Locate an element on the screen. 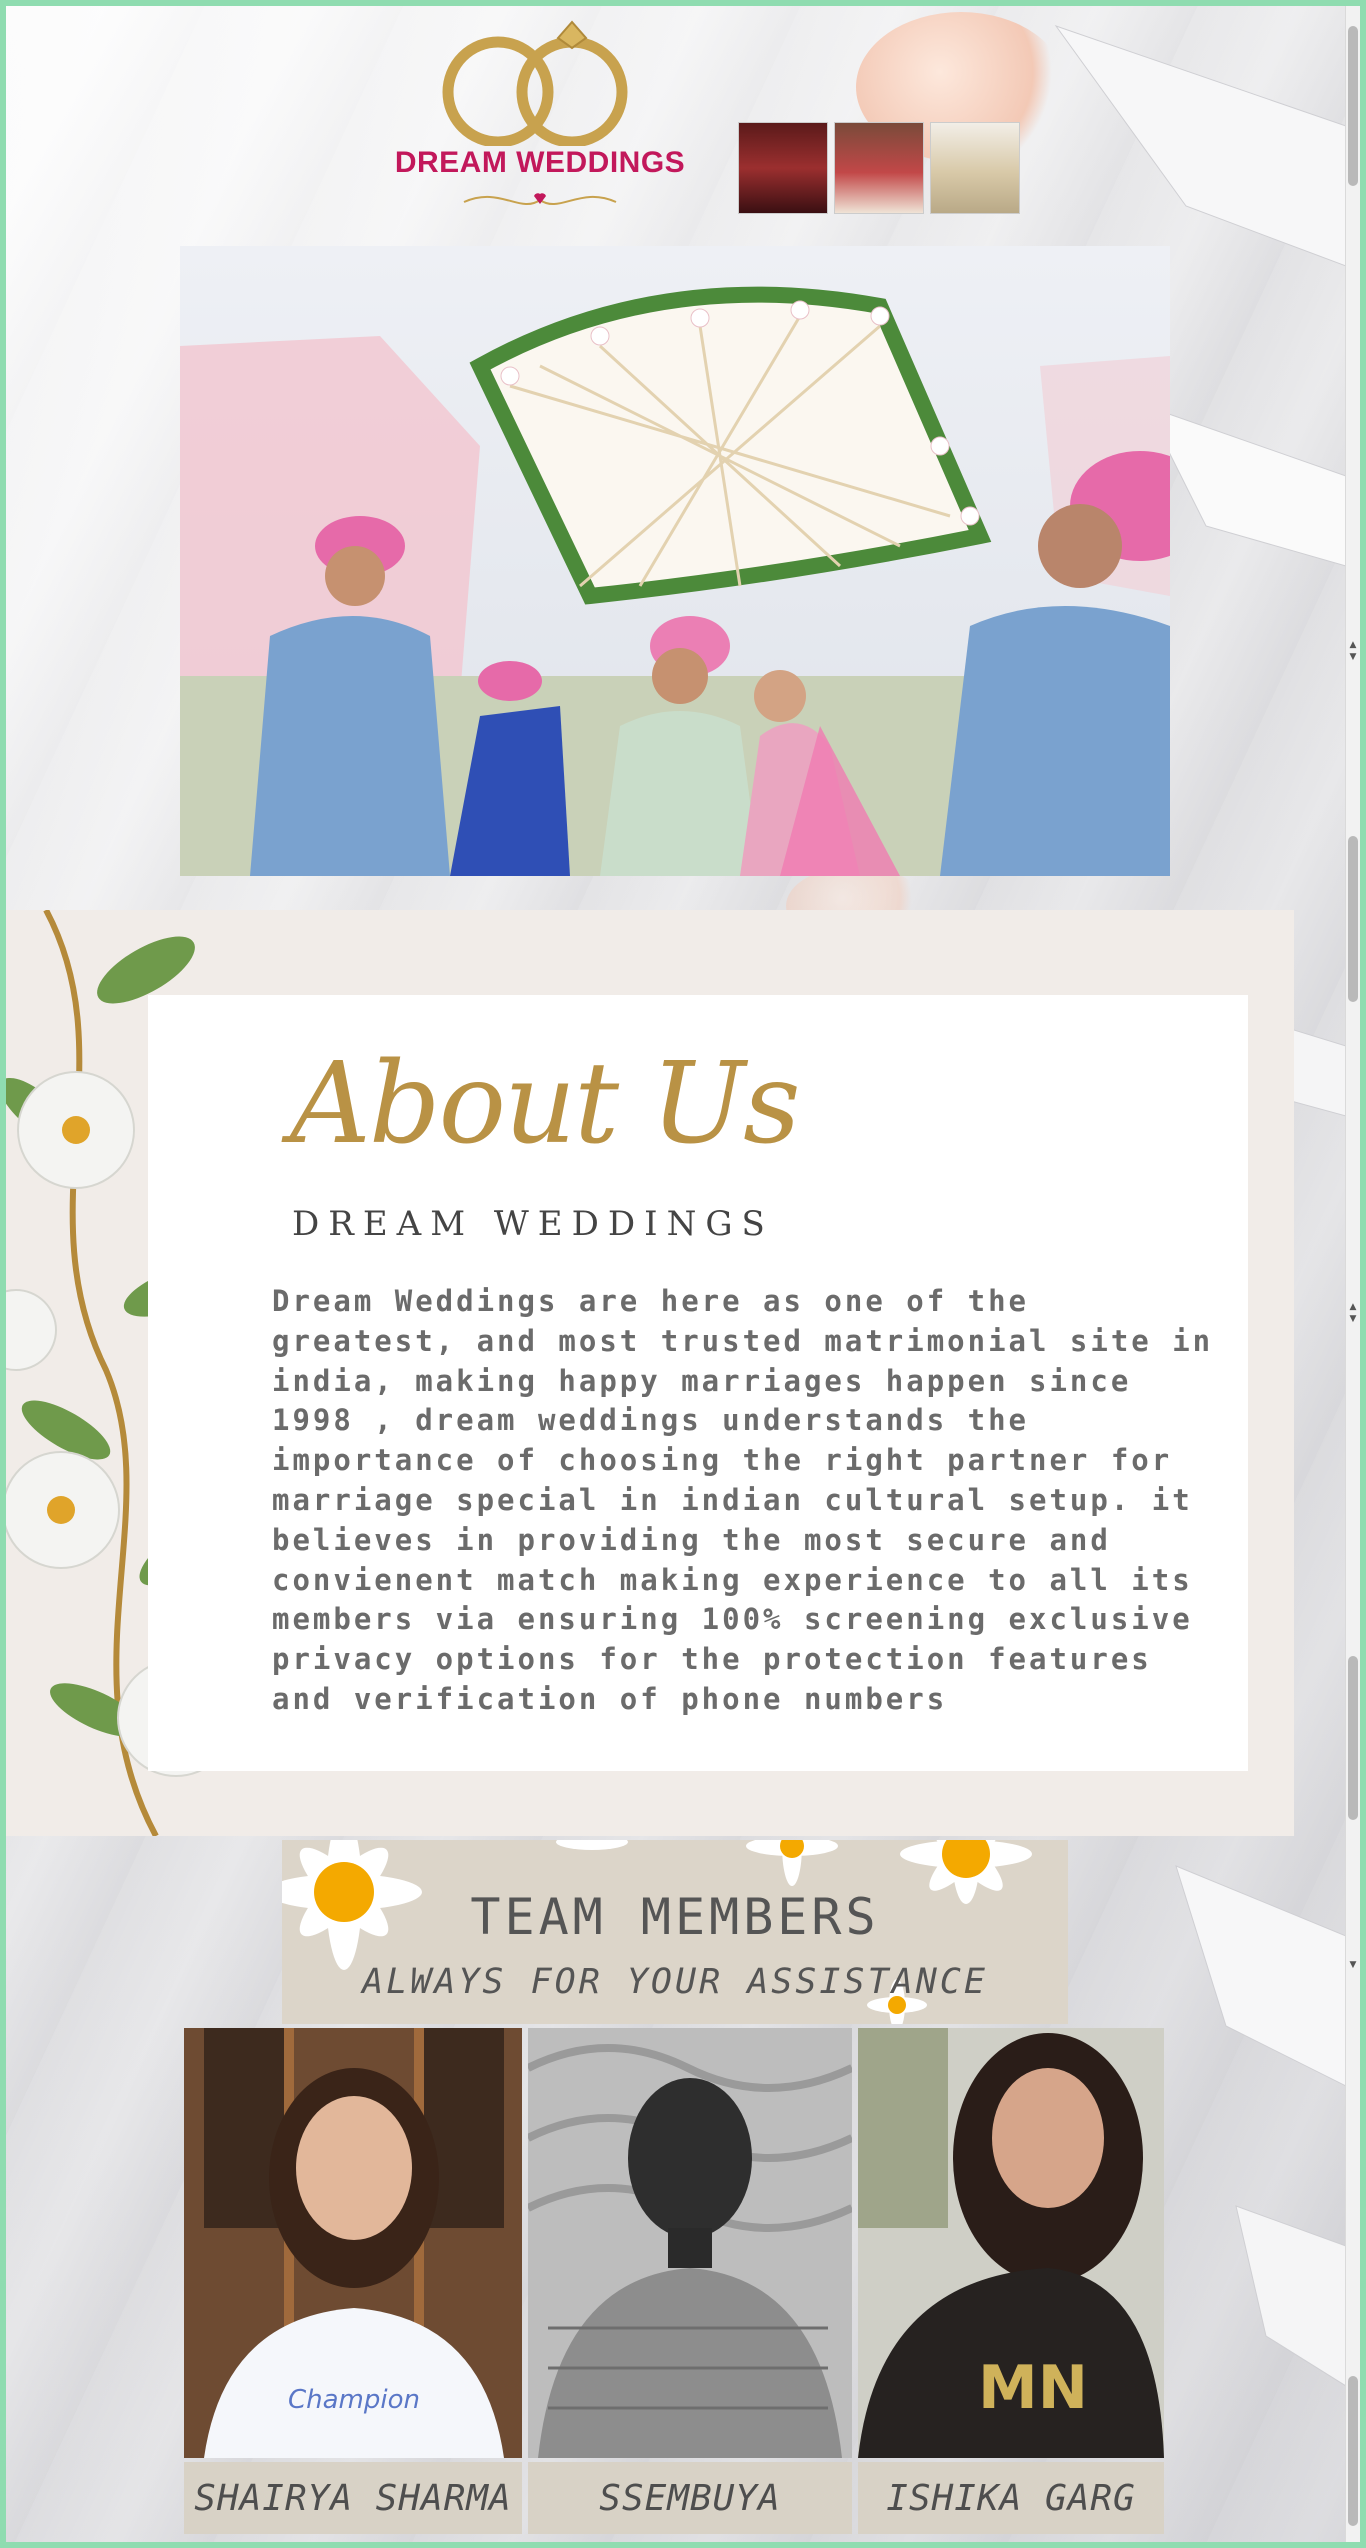 The height and width of the screenshot is (2548, 1366). team-member-card: MN ISHIKA GARG is located at coordinates (1011, 2282).